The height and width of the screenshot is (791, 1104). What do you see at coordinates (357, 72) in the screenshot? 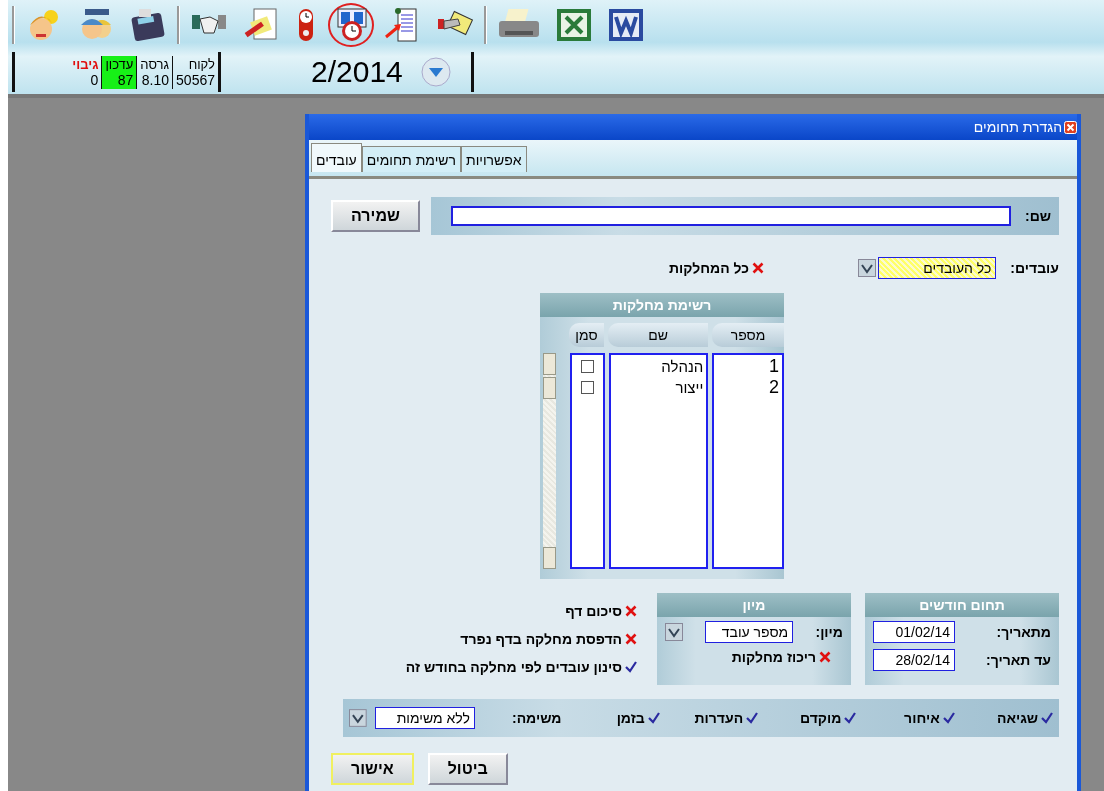
I see `period-label: 2/2014` at bounding box center [357, 72].